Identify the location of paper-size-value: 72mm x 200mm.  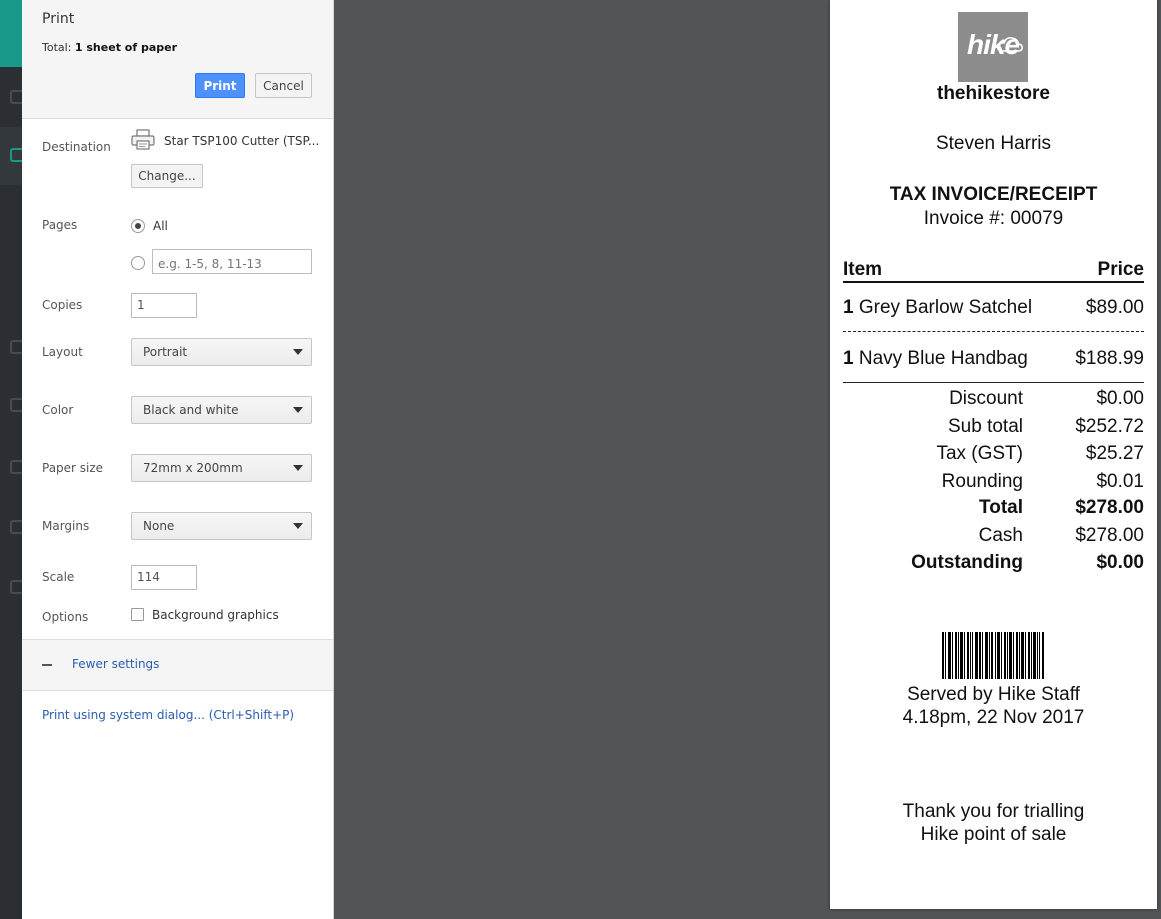
(193, 468).